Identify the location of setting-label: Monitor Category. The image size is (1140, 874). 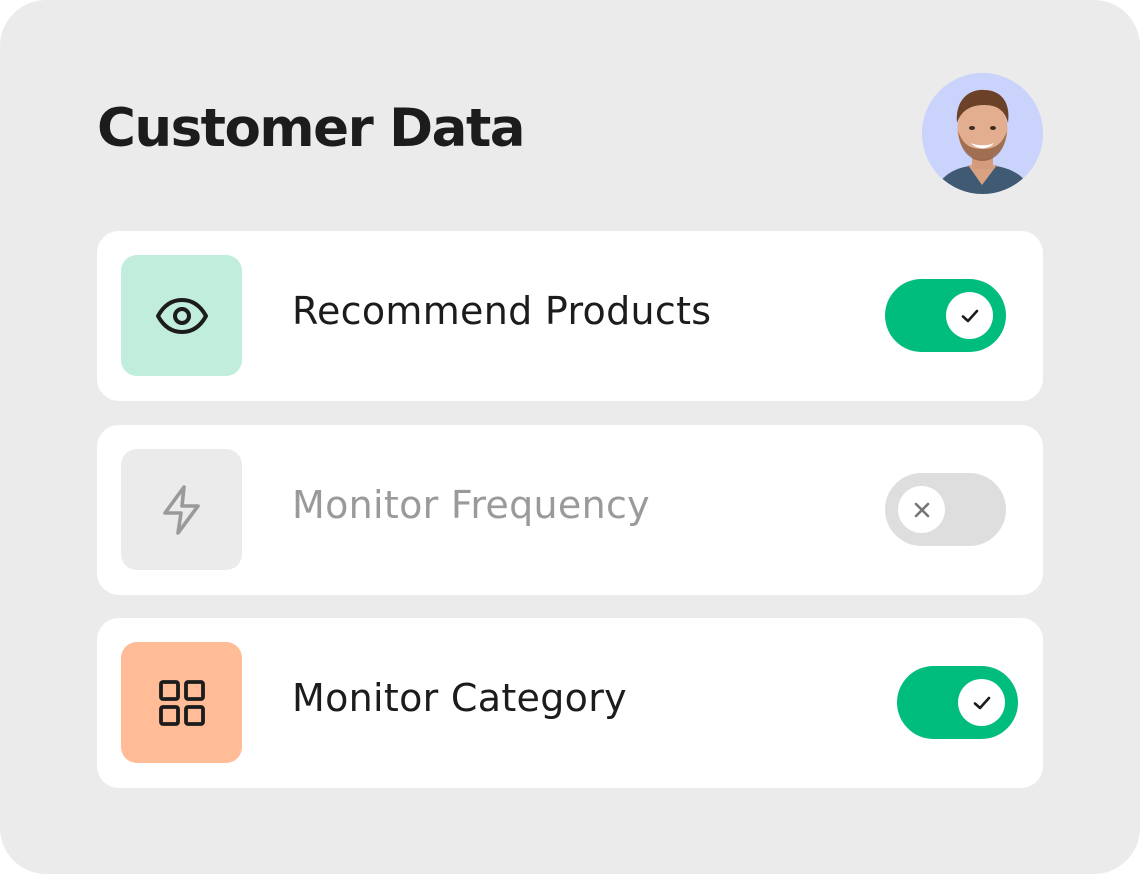
(459, 698).